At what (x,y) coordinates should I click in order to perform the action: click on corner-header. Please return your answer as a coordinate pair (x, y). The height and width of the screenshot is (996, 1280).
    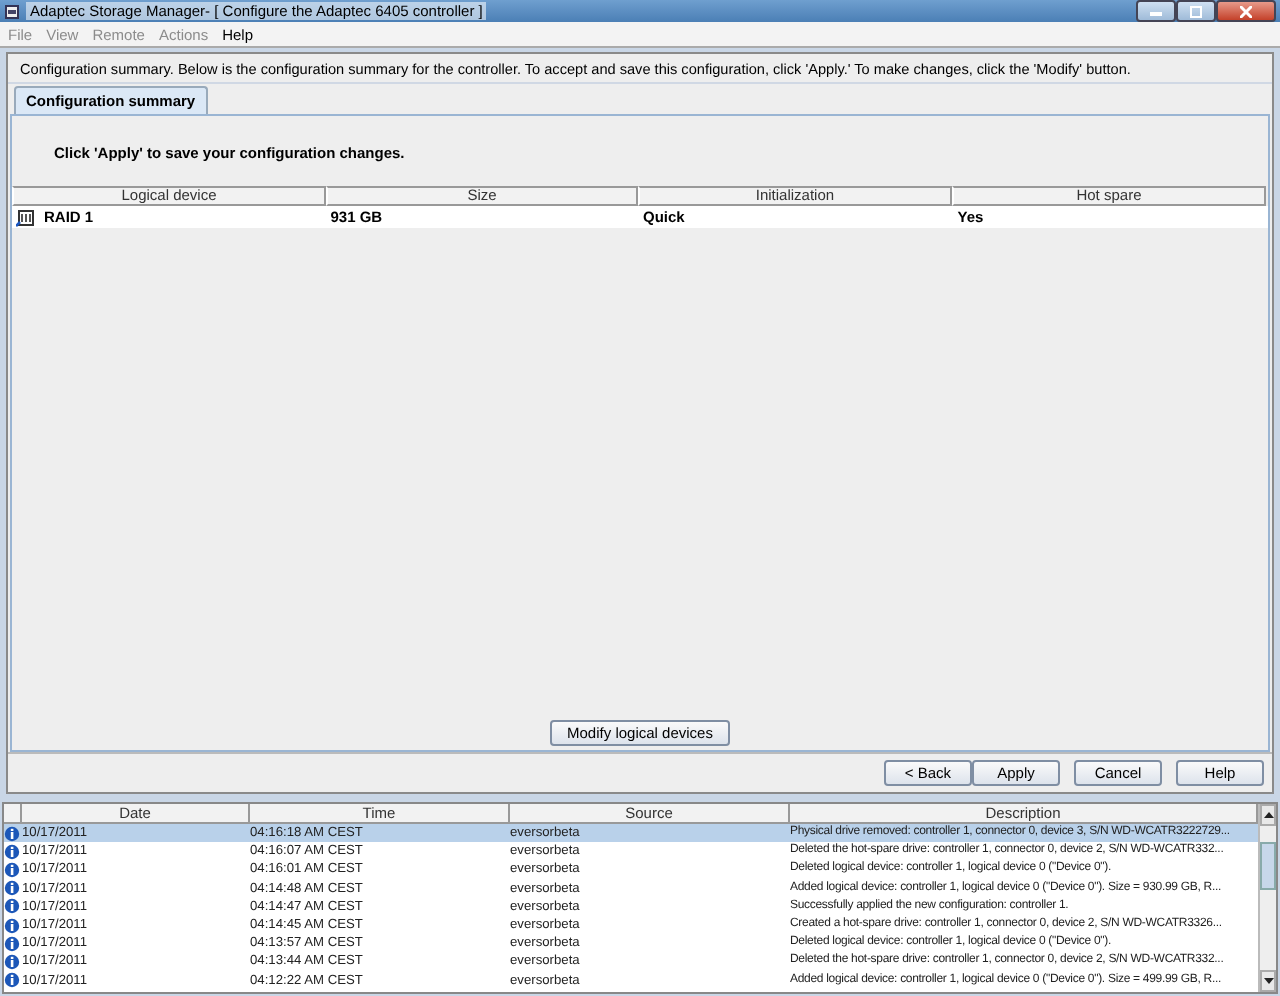
    Looking at the image, I should click on (13, 814).